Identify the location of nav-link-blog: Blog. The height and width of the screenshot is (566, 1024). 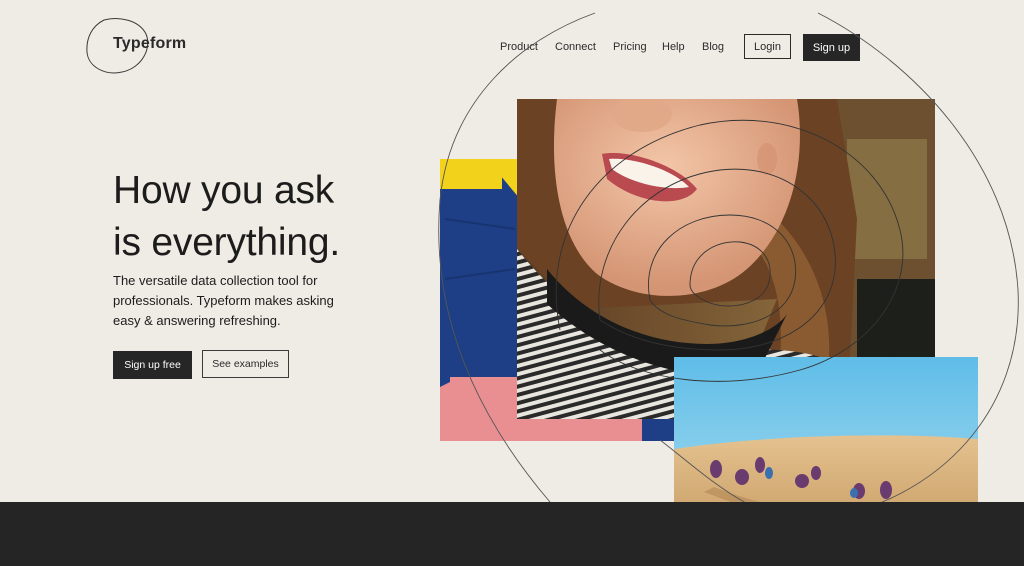
(713, 47).